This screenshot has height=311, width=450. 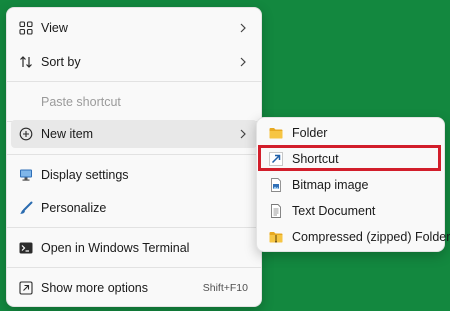 What do you see at coordinates (371, 237) in the screenshot?
I see `submenu-item-compressed-folder-label: Compressed (zipped) Folder` at bounding box center [371, 237].